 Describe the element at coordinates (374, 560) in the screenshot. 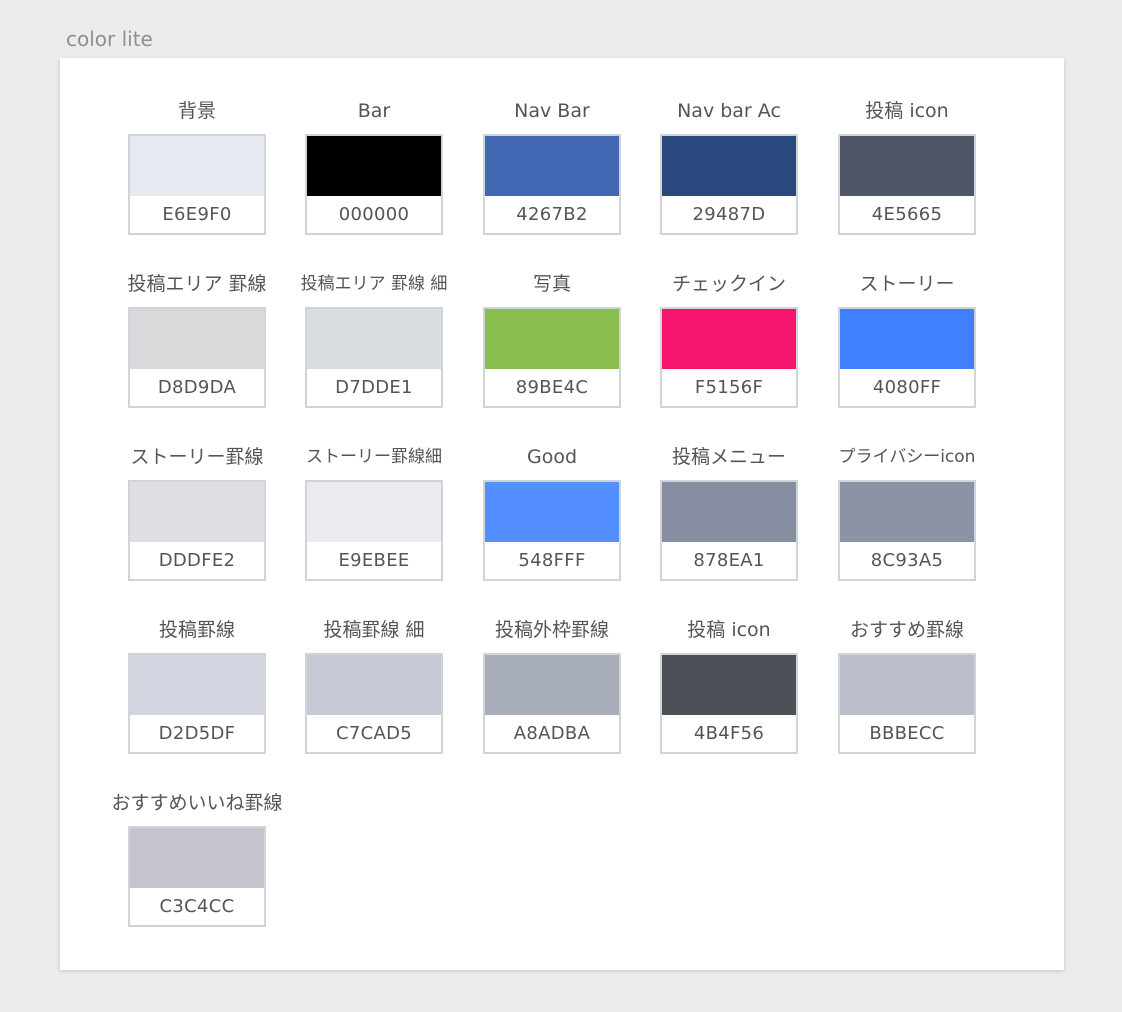

I see `swatch-hex-code: E9EBEE` at that location.